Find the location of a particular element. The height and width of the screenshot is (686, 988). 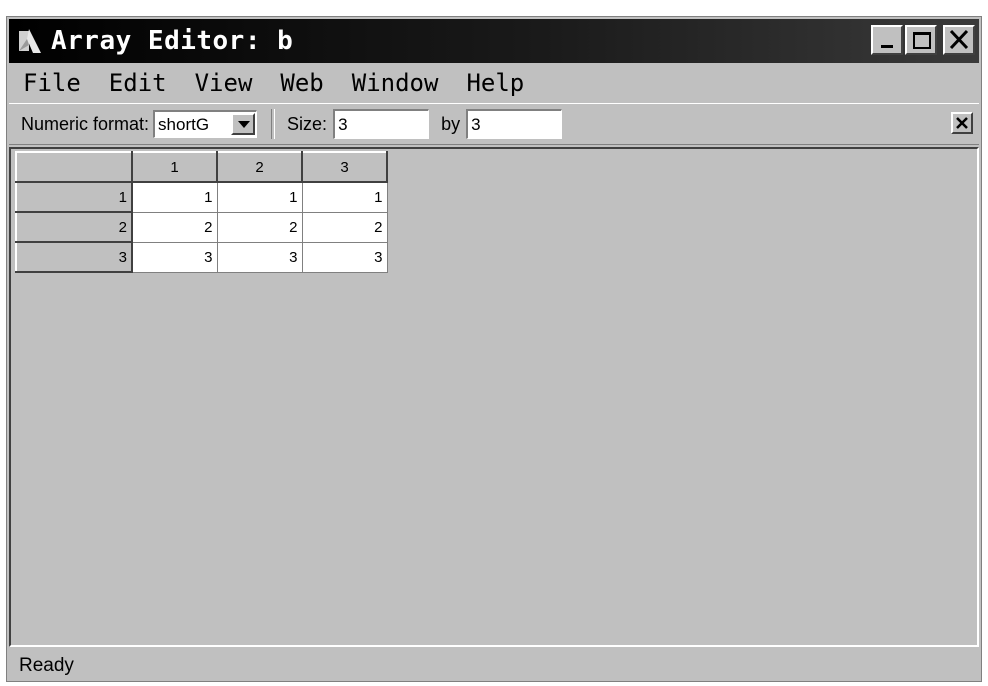

window-controls is located at coordinates (922, 40).